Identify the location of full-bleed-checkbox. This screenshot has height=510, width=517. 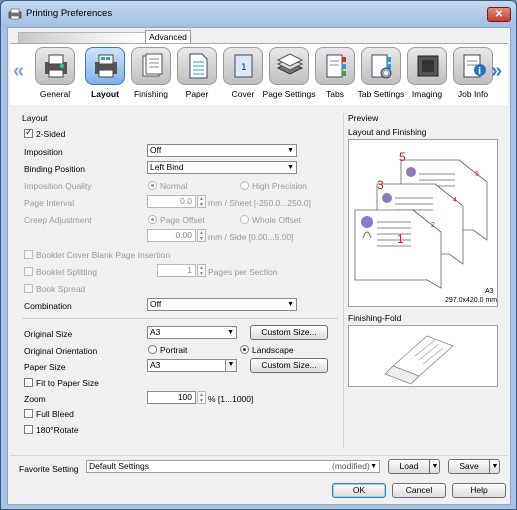
(28, 413).